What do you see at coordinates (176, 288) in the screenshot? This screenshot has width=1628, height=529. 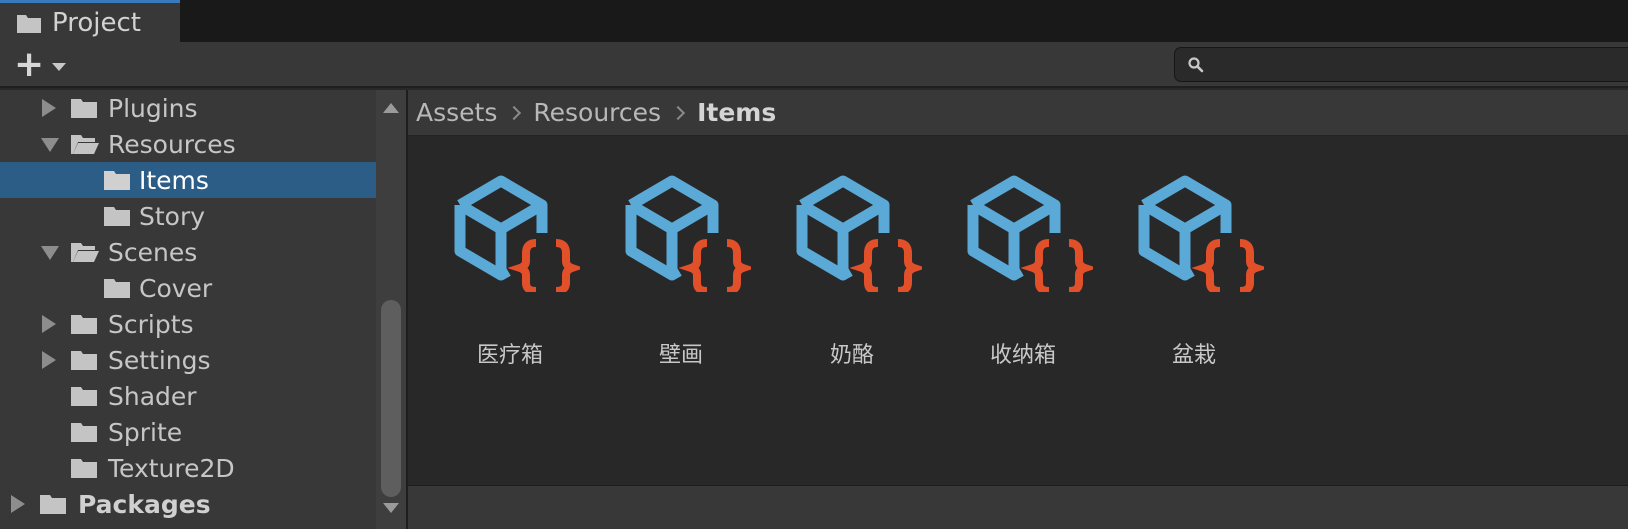 I see `tree-item-label: Cover` at bounding box center [176, 288].